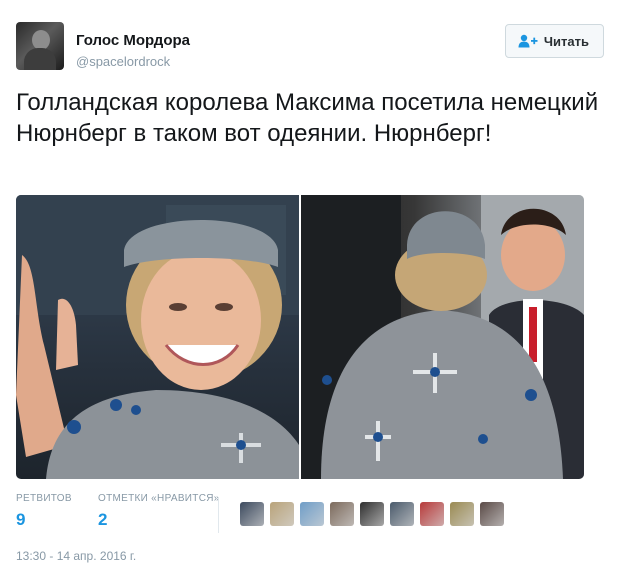  I want to click on author-handle: @spacelordrock, so click(123, 61).